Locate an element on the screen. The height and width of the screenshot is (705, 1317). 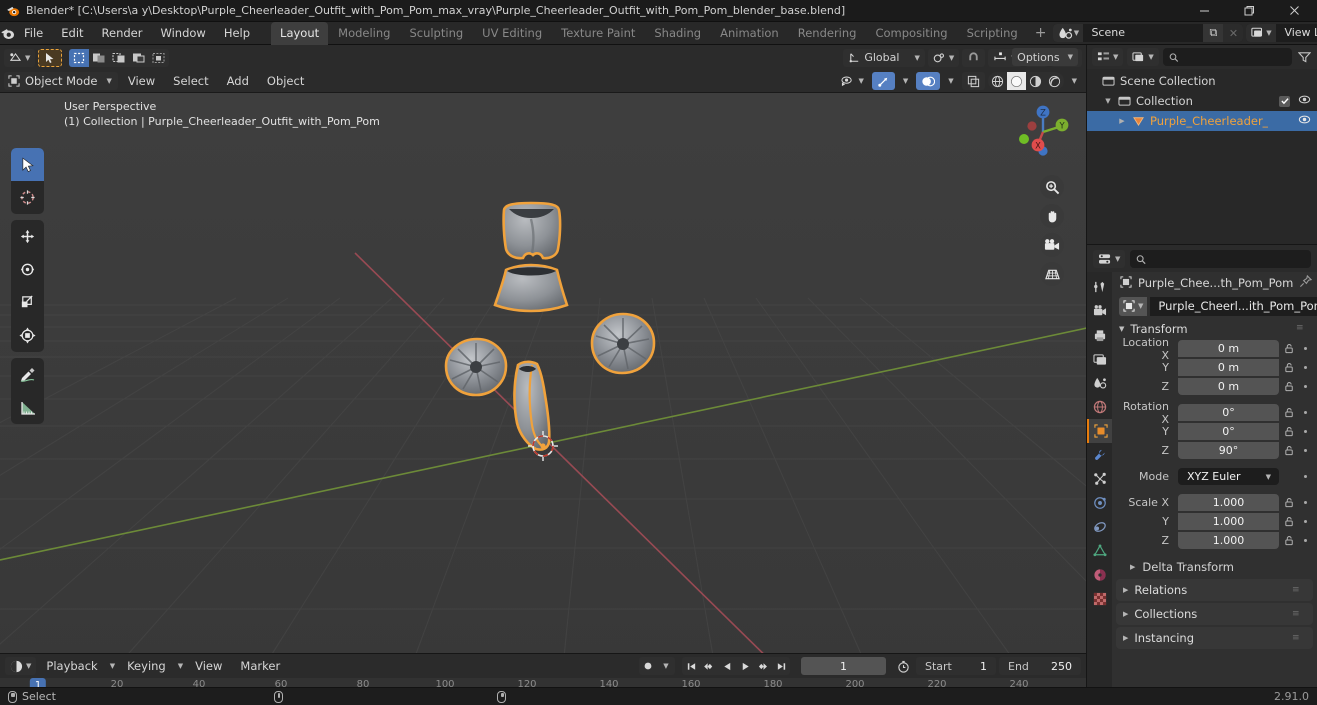
viewport-menu-object: Object is located at coordinates (285, 81).